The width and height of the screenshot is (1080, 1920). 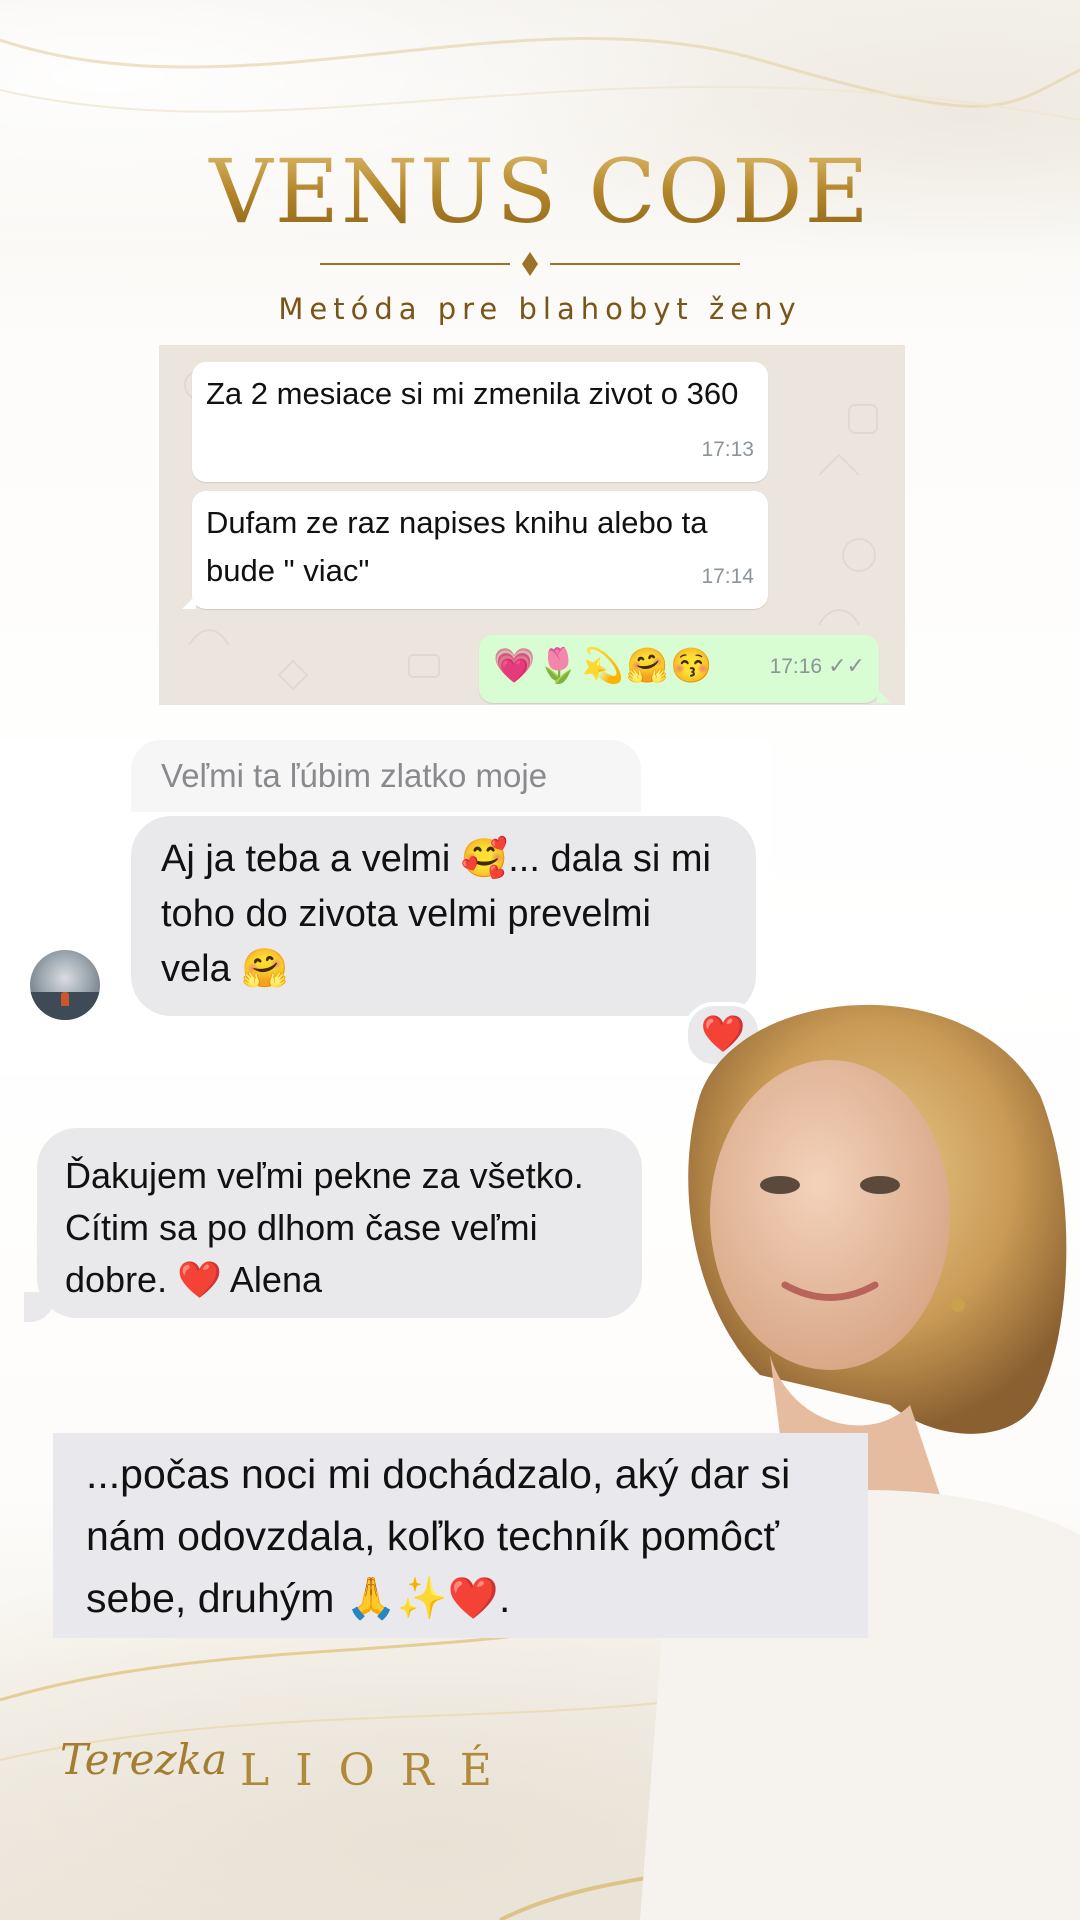 I want to click on message-time: 17:13, so click(x=727, y=449).